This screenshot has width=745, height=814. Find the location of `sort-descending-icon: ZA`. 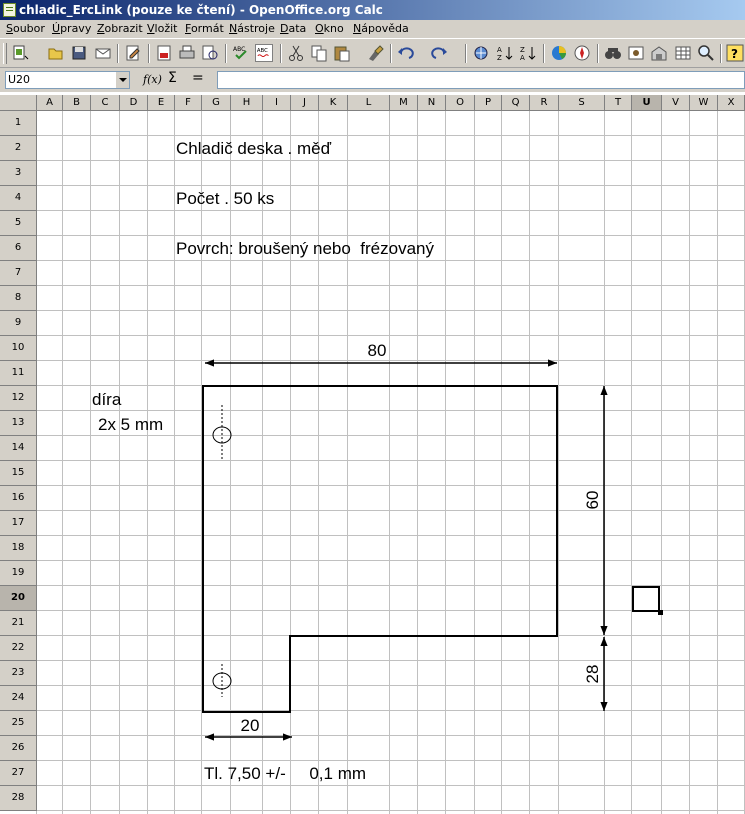

sort-descending-icon: ZA is located at coordinates (528, 53).